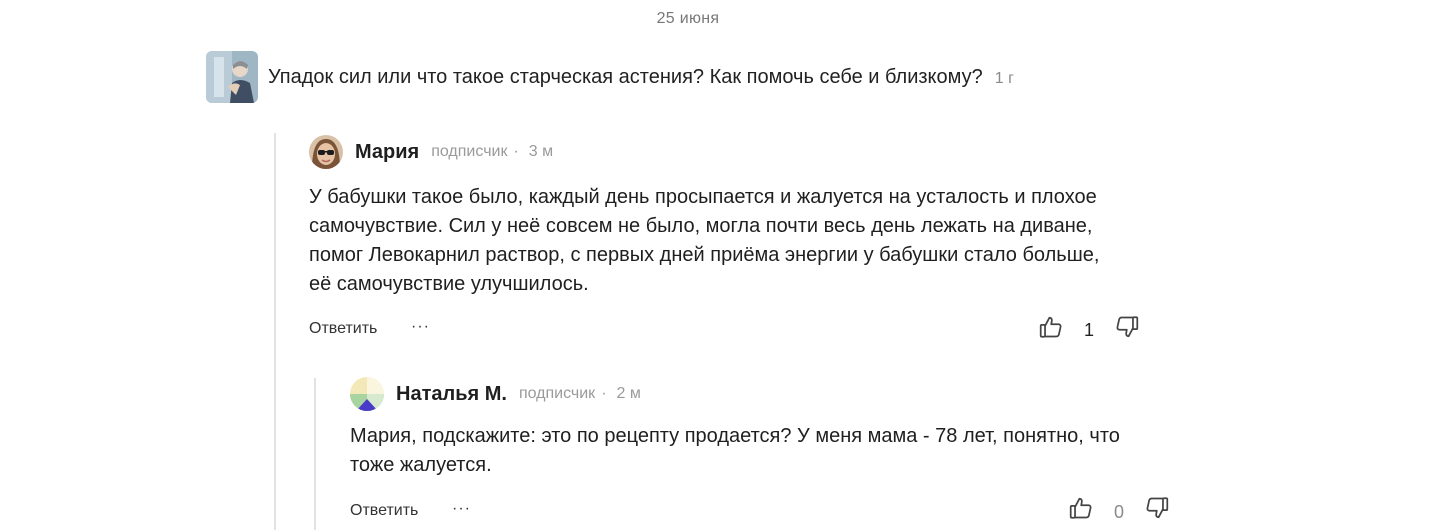  What do you see at coordinates (421, 465) in the screenshot?
I see `comment-text-line: тоже жалуется.` at bounding box center [421, 465].